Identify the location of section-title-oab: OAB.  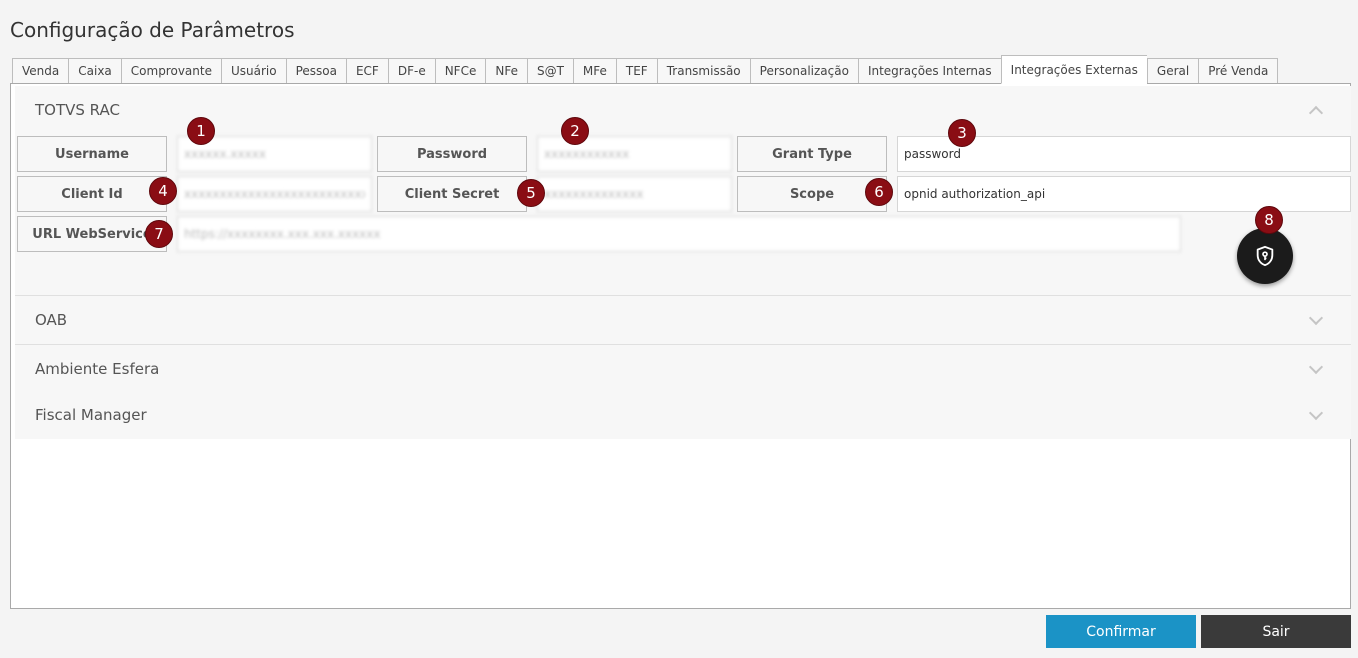
(51, 320).